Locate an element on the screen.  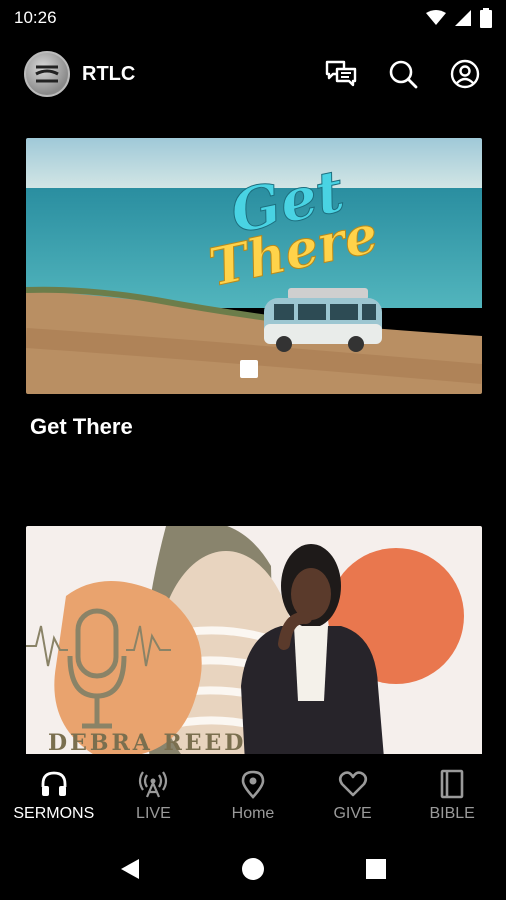
svg-text: DEBRA REED is located at coordinates (147, 742).